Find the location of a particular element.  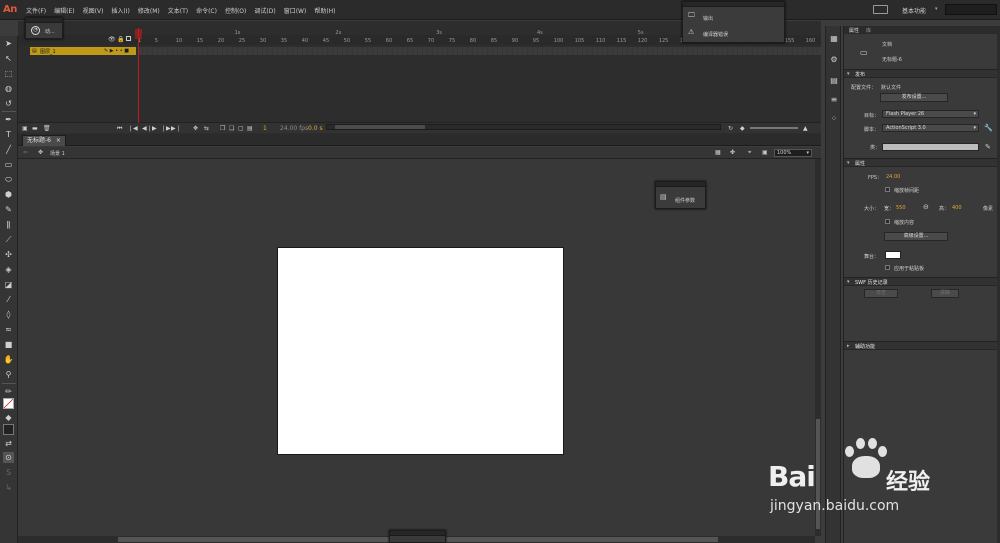

collapsed-panel-tab is located at coordinates (417, 536).